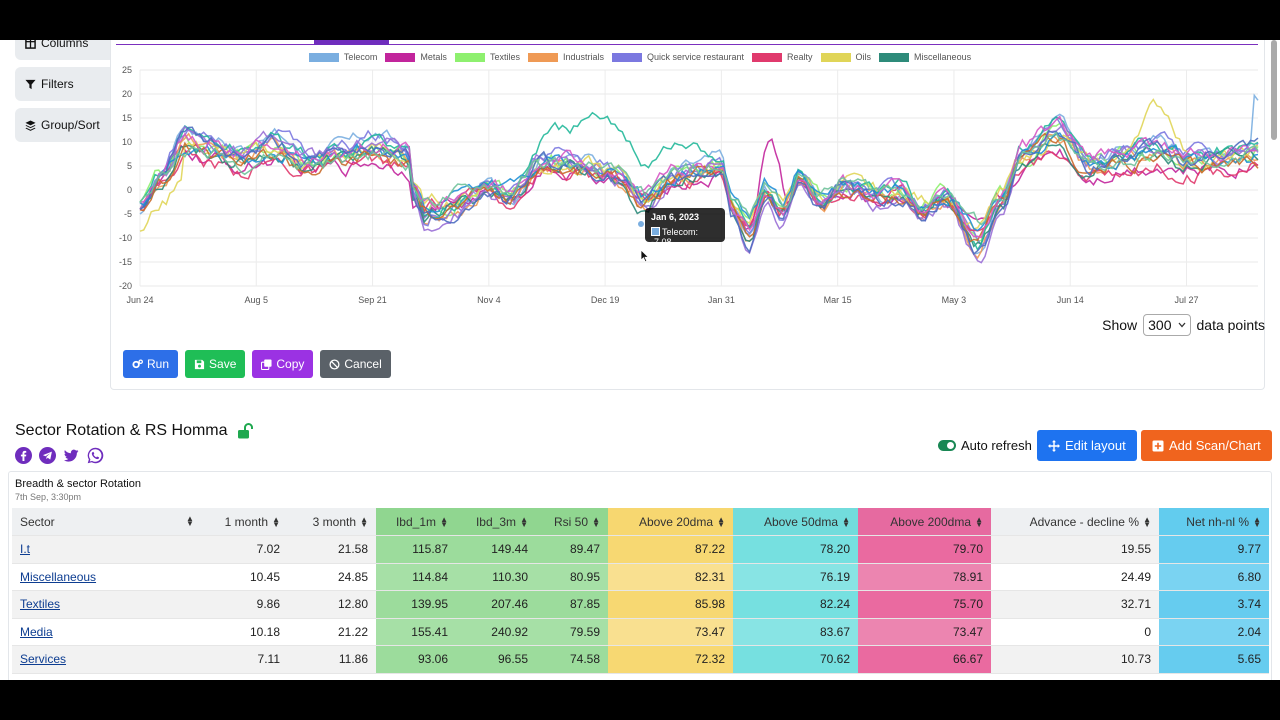 This screenshot has height=720, width=1280. Describe the element at coordinates (1206, 445) in the screenshot. I see `add-scan-chart-button: Add Scan/Chart` at that location.